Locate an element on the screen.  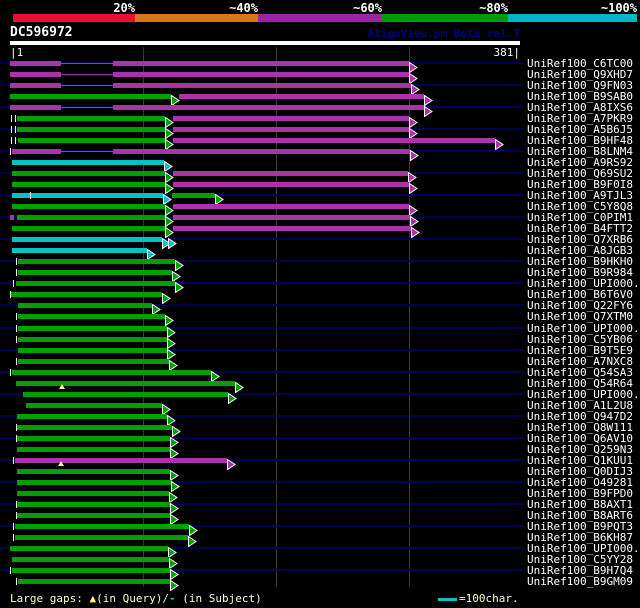
large-gaps-legend: Large gaps: ▲(in Query)/- (in Subject) is located at coordinates (136, 598).